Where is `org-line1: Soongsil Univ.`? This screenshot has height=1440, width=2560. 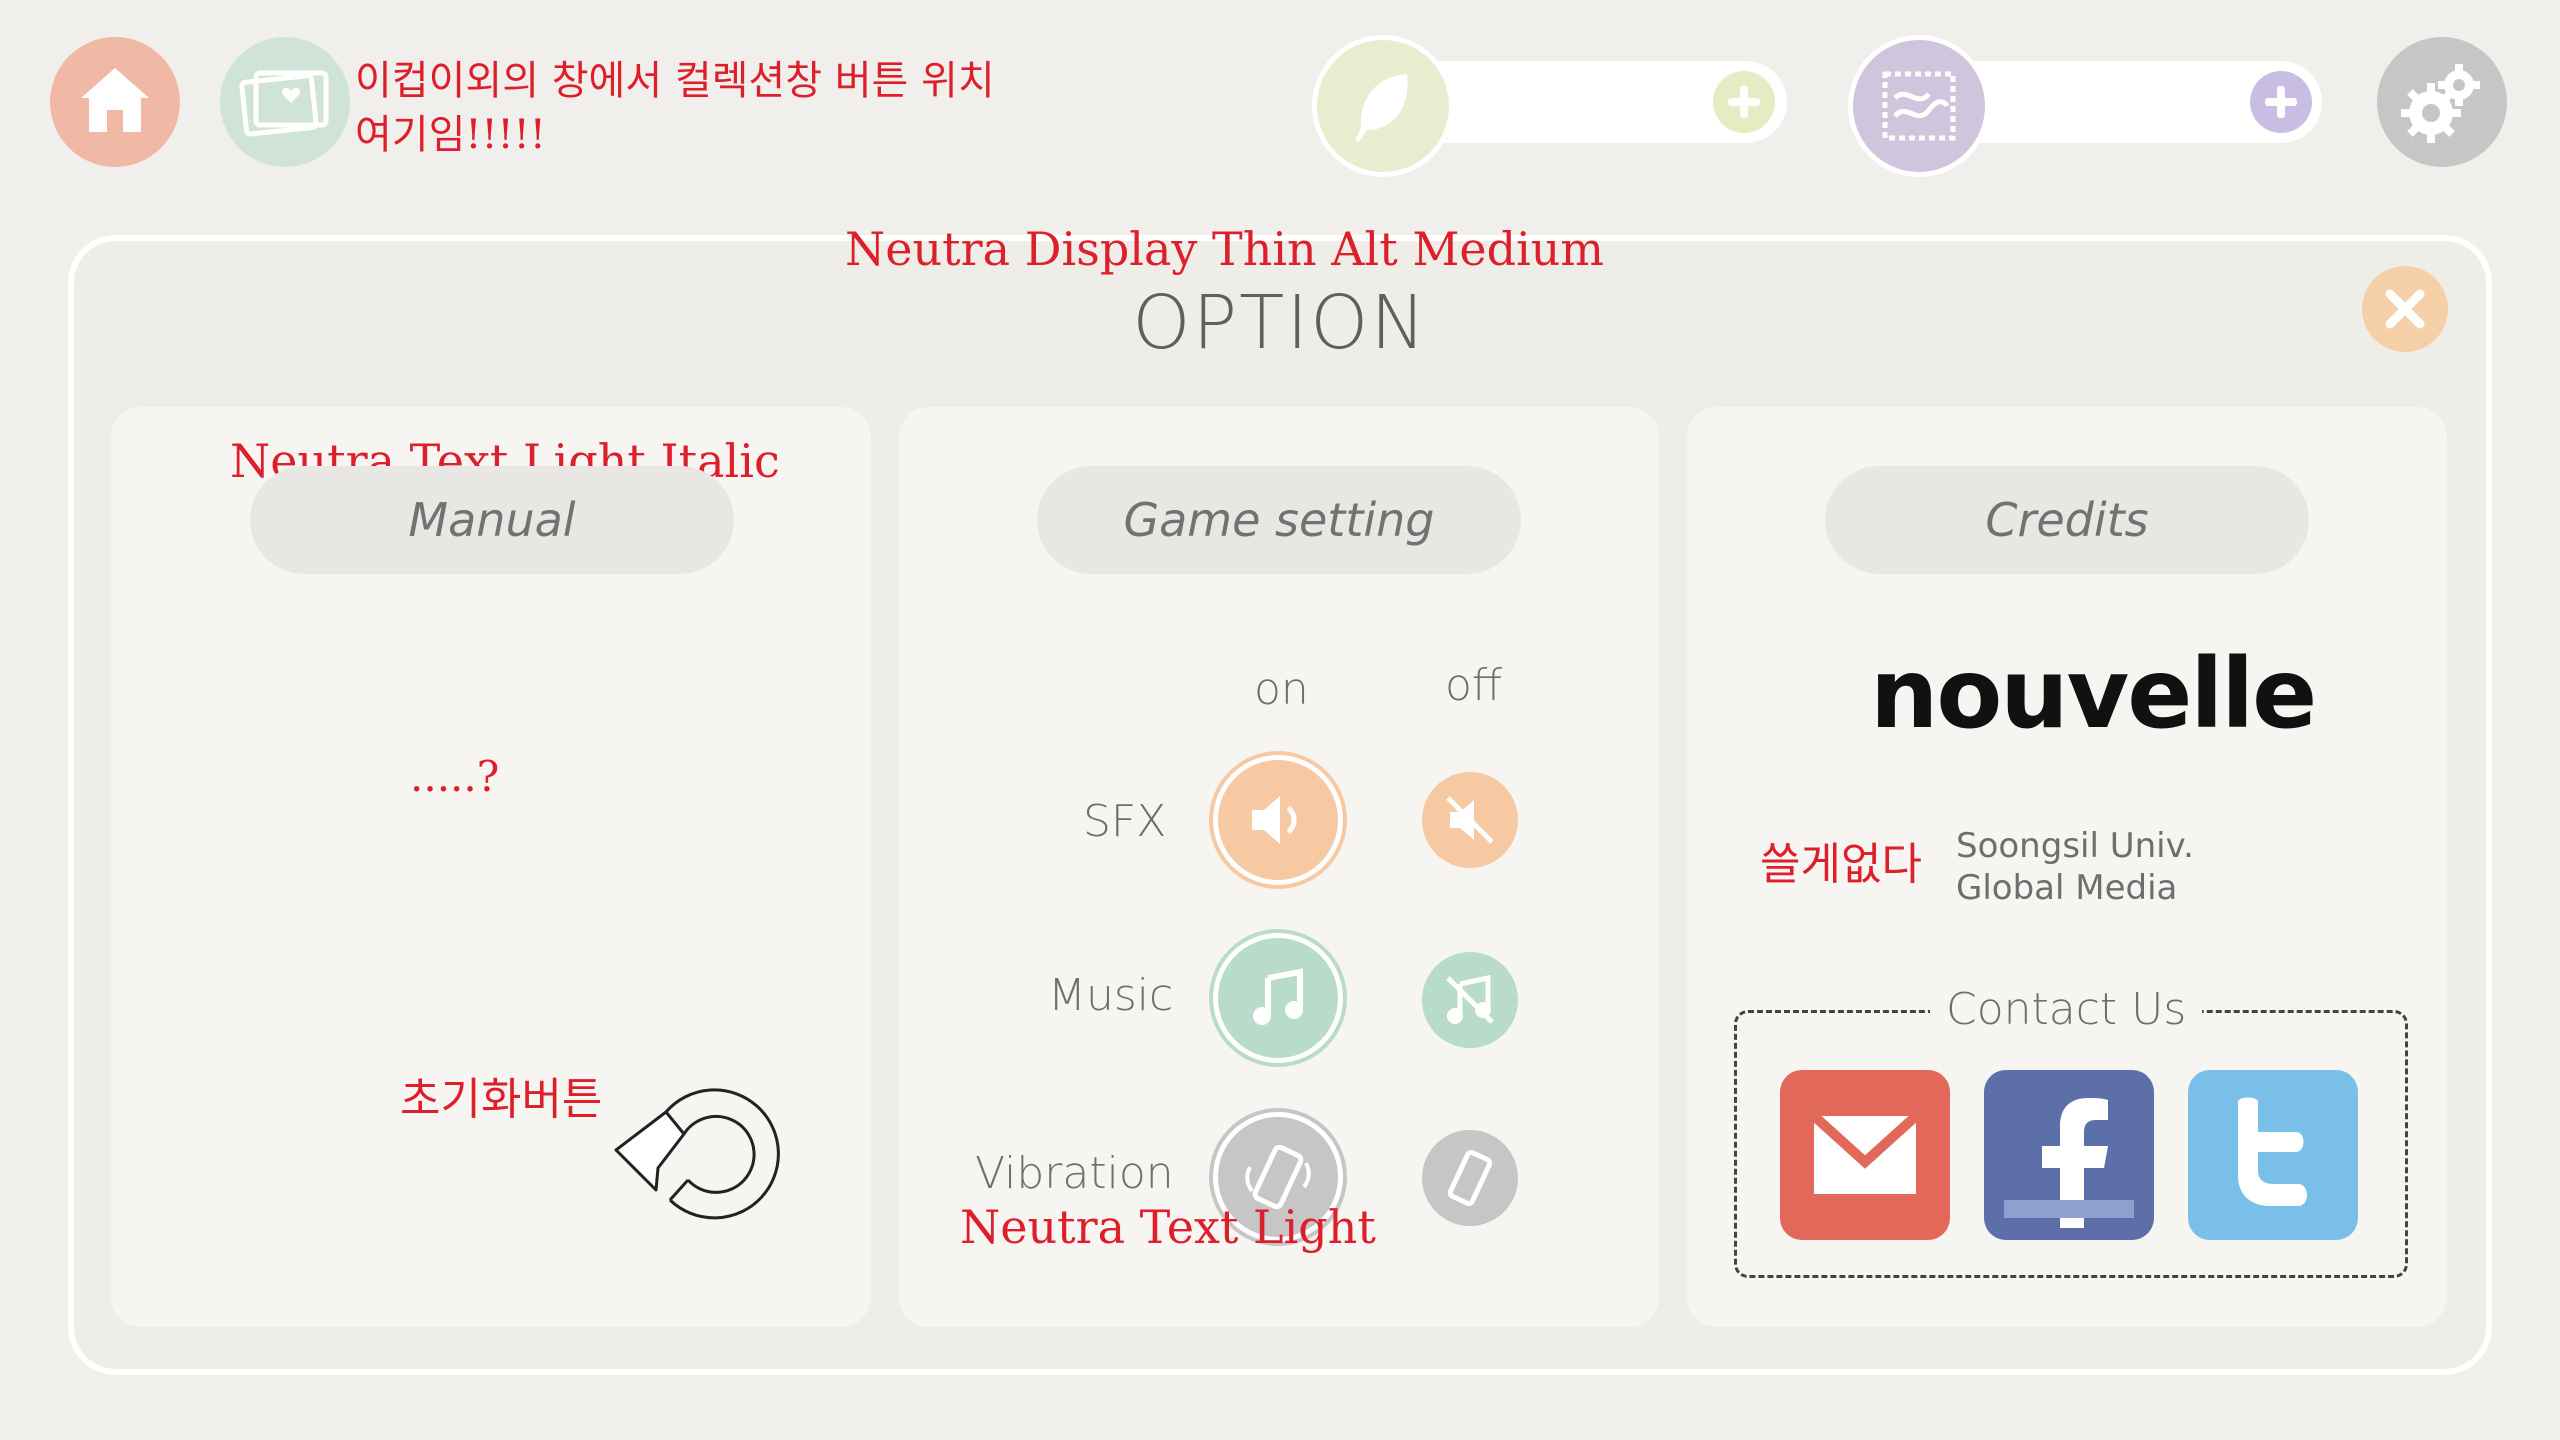 org-line1: Soongsil Univ. is located at coordinates (2075, 846).